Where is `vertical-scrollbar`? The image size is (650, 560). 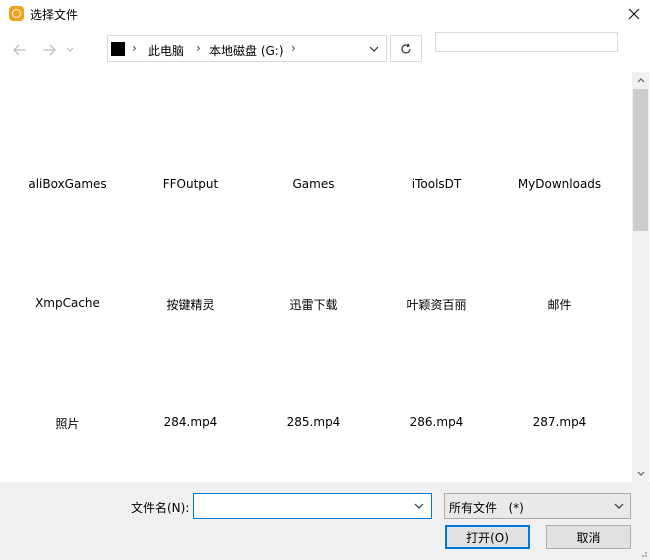 vertical-scrollbar is located at coordinates (640, 277).